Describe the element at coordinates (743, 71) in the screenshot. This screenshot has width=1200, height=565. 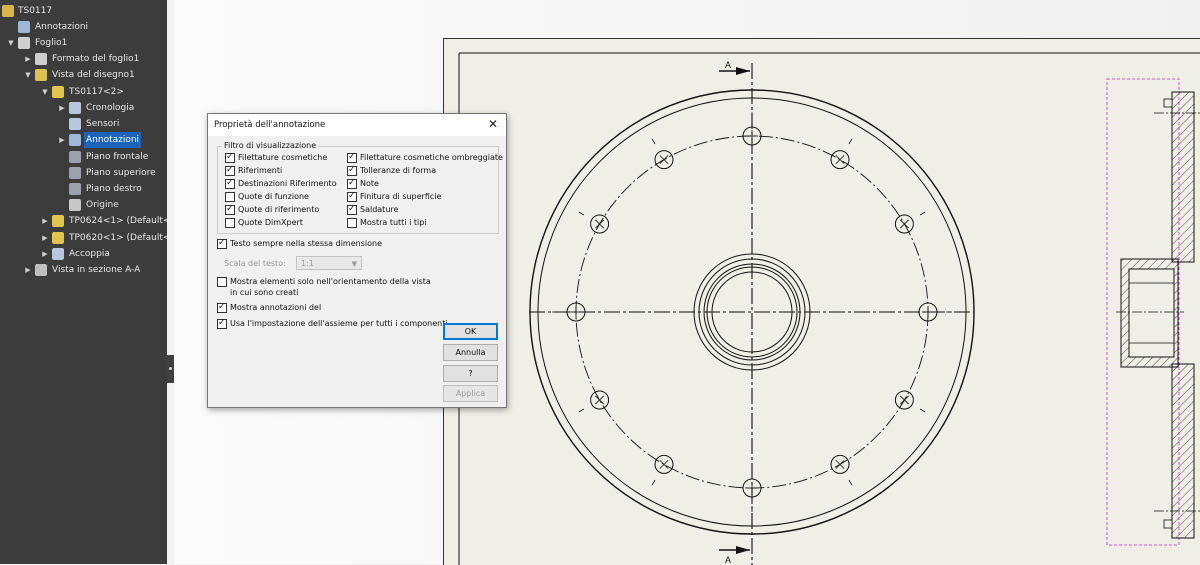
I see `section-arrowhead-top` at that location.